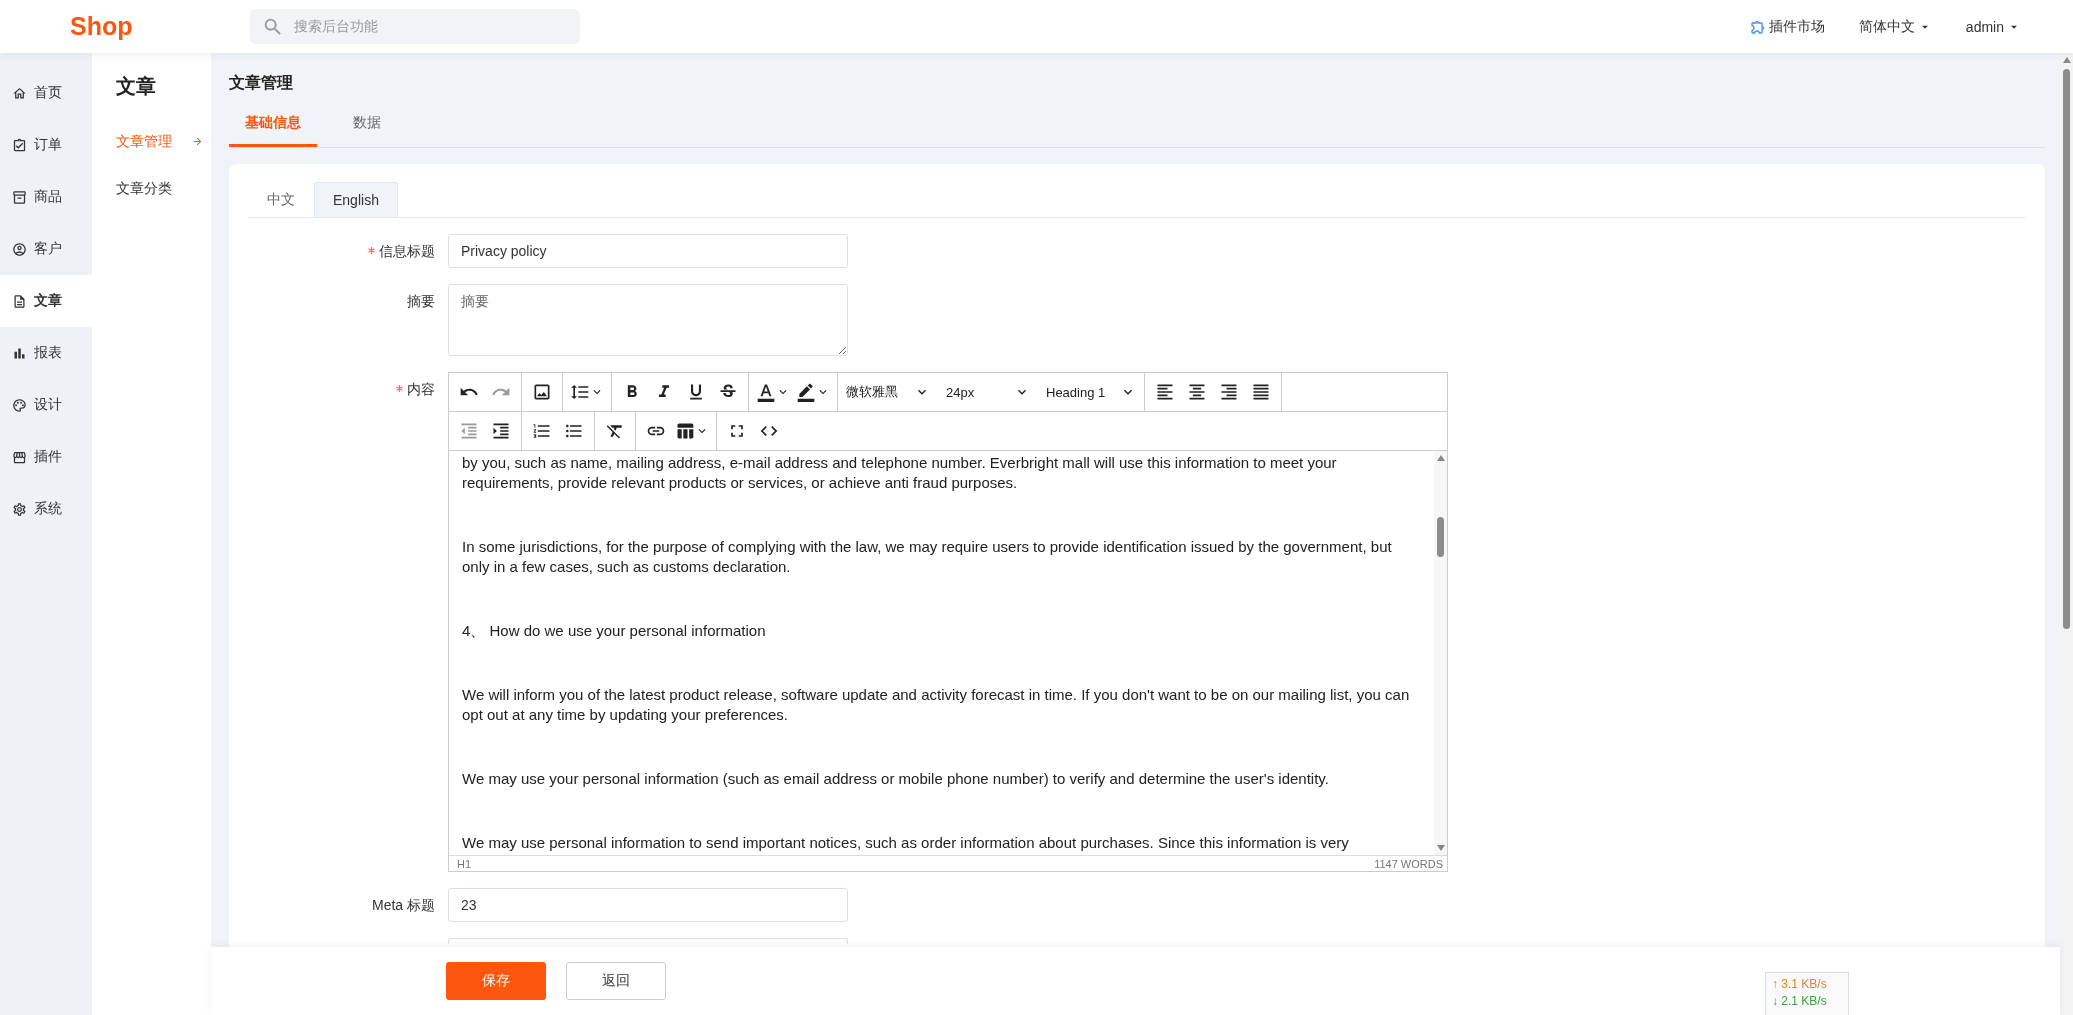 This screenshot has width=2073, height=1015. Describe the element at coordinates (19, 457) in the screenshot. I see `store-icon` at that location.